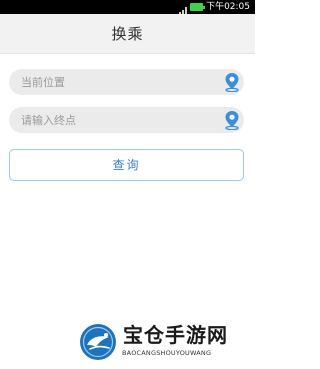 This screenshot has height=369, width=320. What do you see at coordinates (127, 8) in the screenshot?
I see `status-bar: 下午02:05` at bounding box center [127, 8].